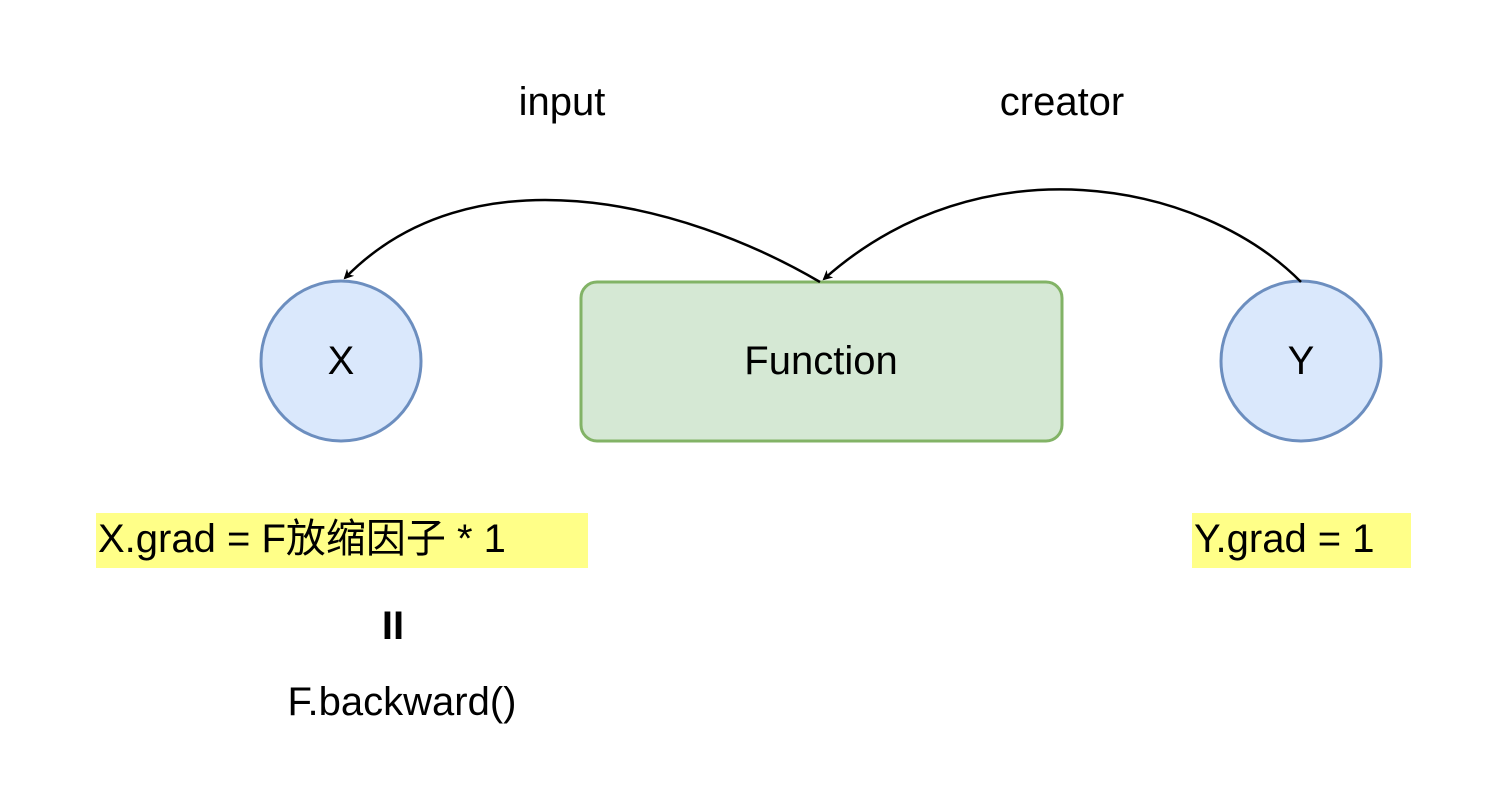 This screenshot has height=800, width=1500. Describe the element at coordinates (1062, 235) in the screenshot. I see `edge-creator-arrow` at that location.